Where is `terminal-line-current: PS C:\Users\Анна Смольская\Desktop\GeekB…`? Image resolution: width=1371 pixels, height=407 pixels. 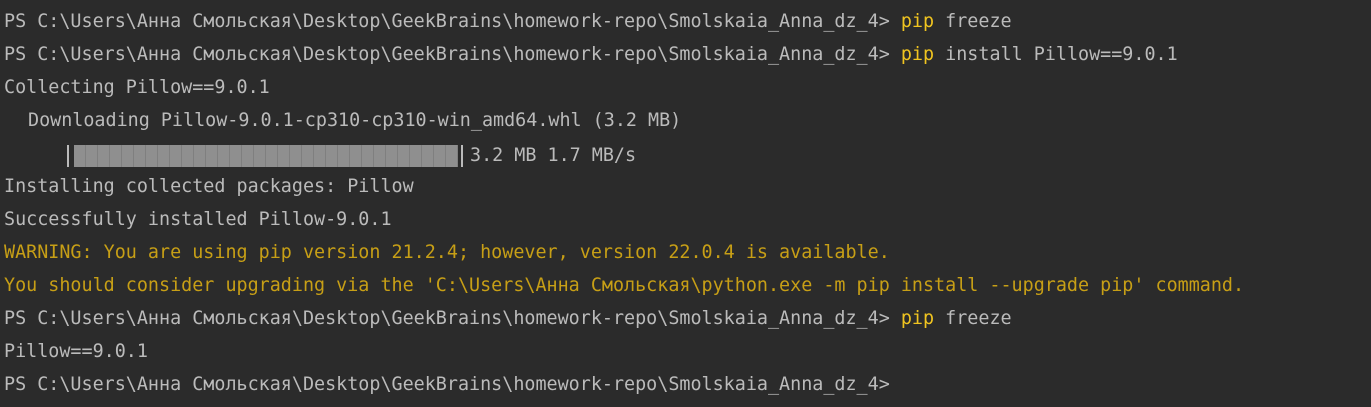 terminal-line-current: PS C:\Users\Анна Смольская\Desktop\GeekB… is located at coordinates (685, 386).